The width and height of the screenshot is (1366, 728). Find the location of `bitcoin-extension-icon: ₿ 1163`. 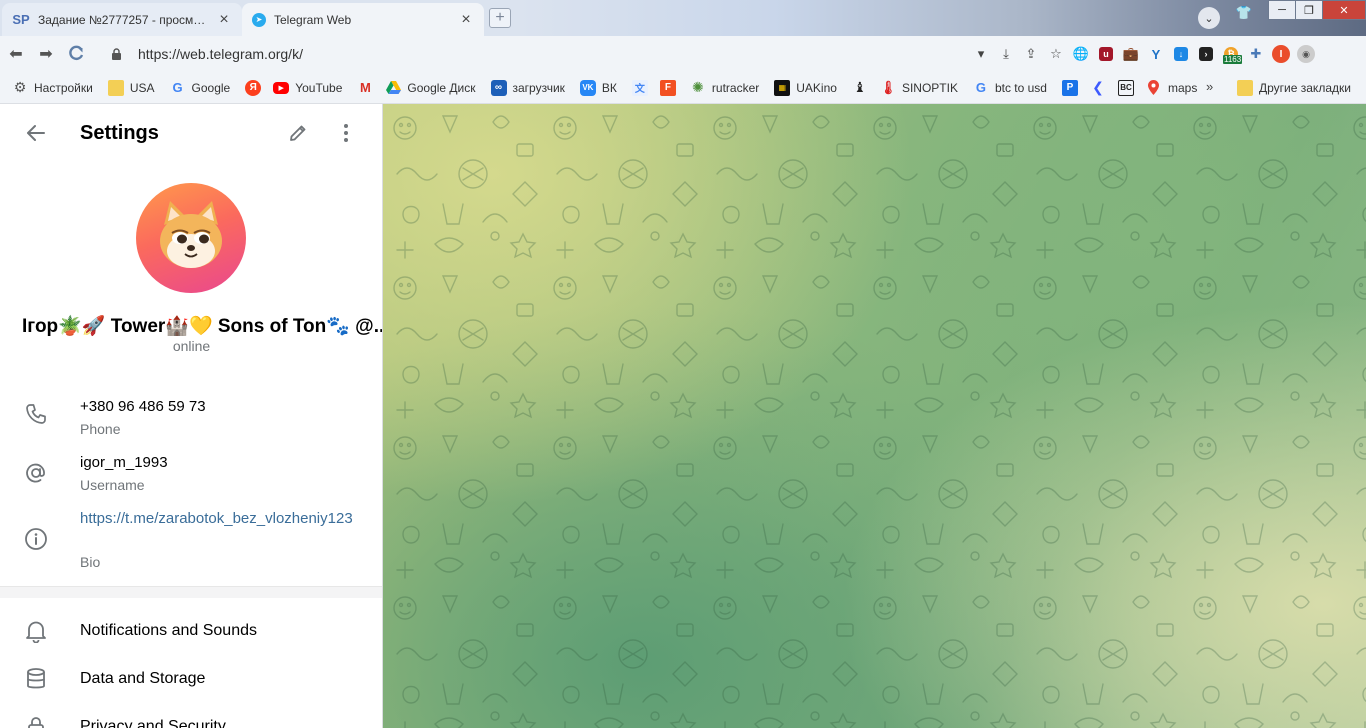

bitcoin-extension-icon: ₿ 1163 is located at coordinates (1231, 54).